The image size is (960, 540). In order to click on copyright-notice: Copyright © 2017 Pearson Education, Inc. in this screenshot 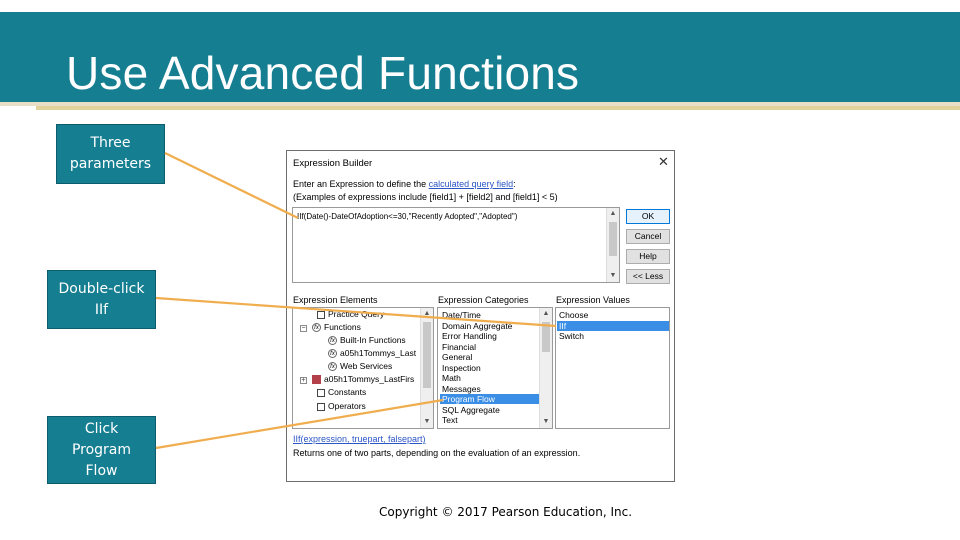, I will do `click(506, 512)`.